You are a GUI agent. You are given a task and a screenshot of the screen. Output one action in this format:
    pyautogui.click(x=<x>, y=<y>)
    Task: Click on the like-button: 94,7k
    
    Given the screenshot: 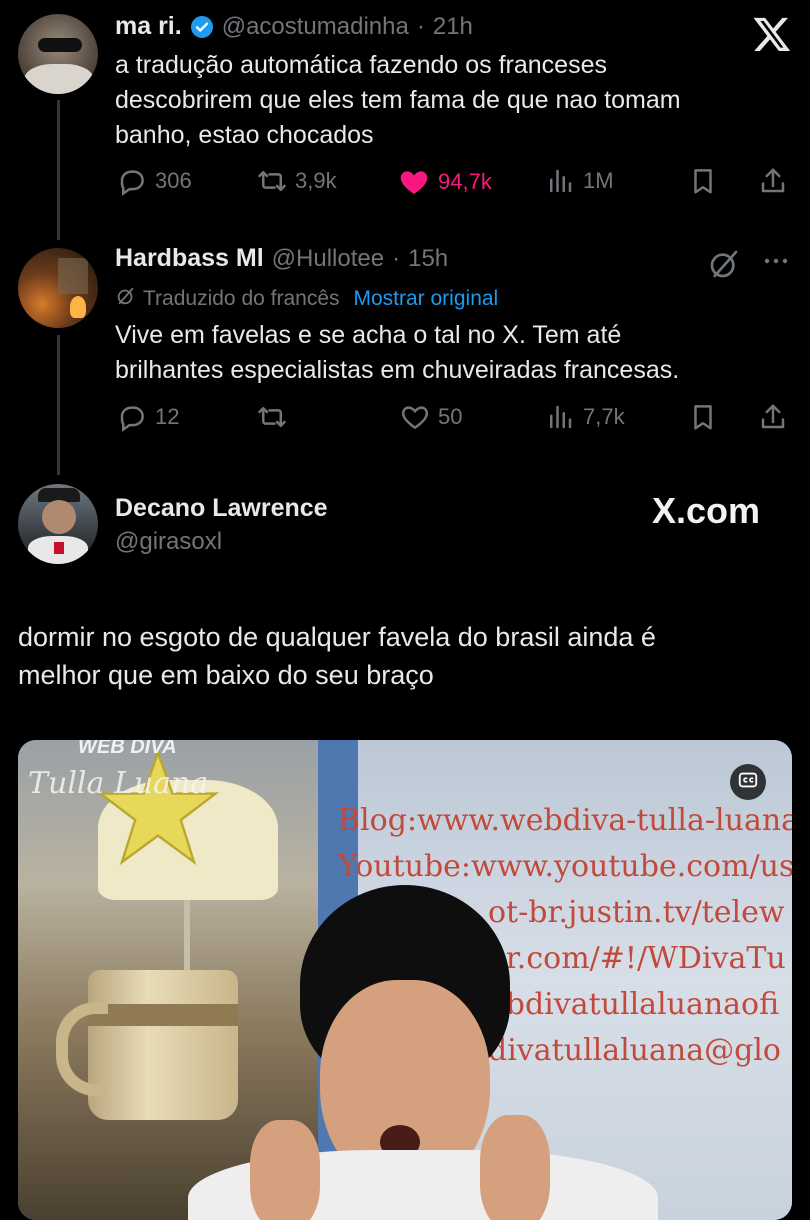 What is the action you would take?
    pyautogui.click(x=445, y=182)
    